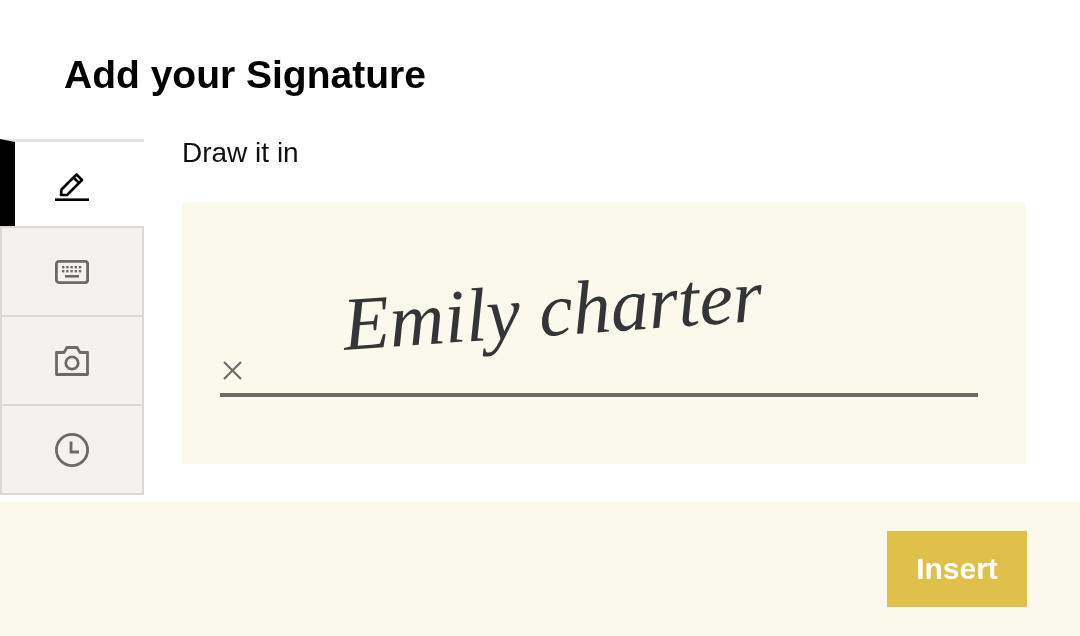  What do you see at coordinates (552, 309) in the screenshot?
I see `signature-text: Emily charter` at bounding box center [552, 309].